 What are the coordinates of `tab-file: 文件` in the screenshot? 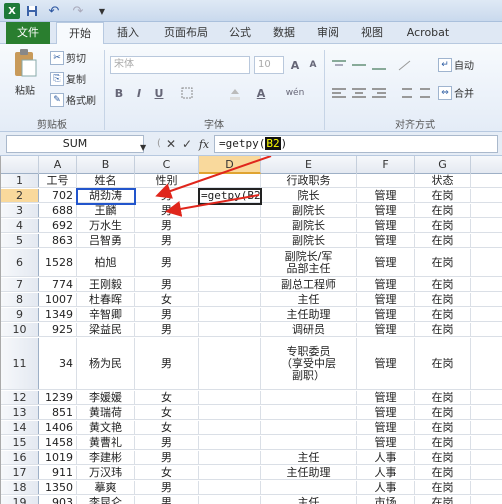 It's located at (28, 33).